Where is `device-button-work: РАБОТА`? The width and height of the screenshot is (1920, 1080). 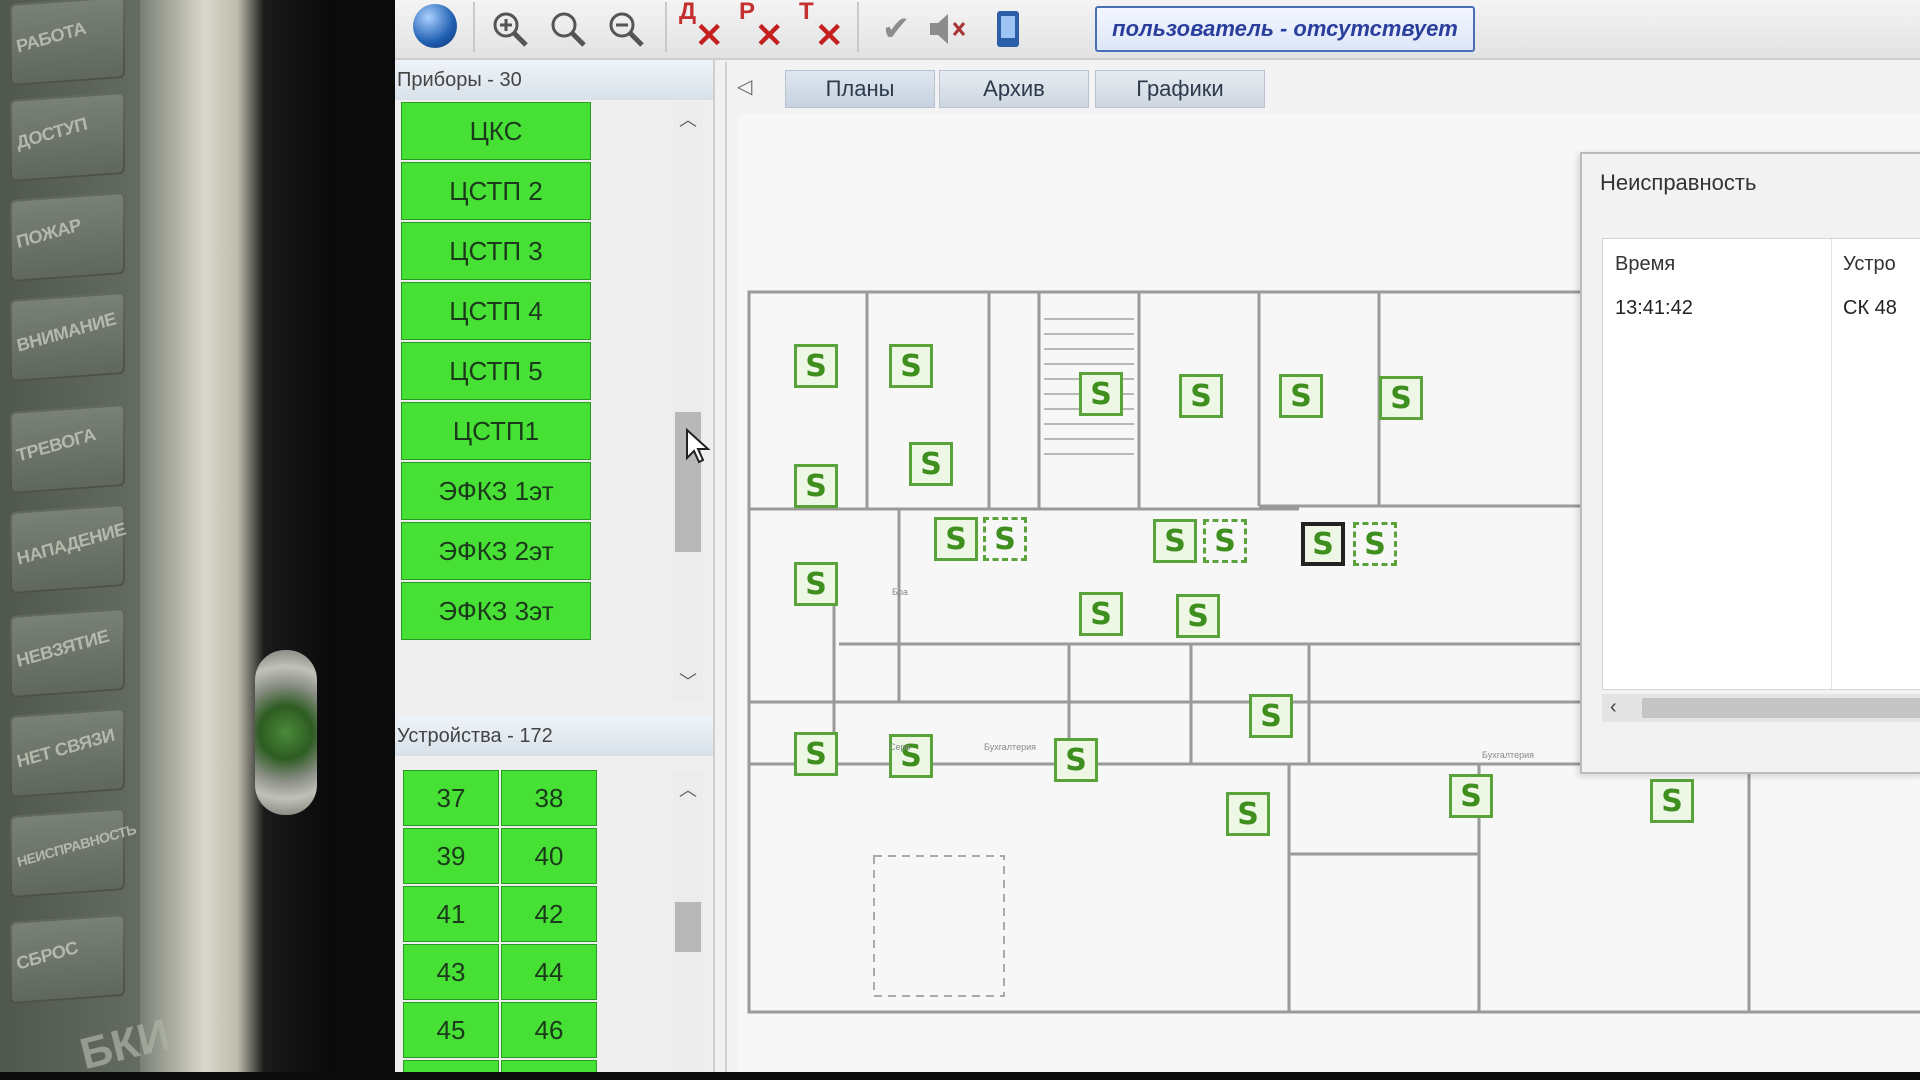 device-button-work: РАБОТА is located at coordinates (67, 43).